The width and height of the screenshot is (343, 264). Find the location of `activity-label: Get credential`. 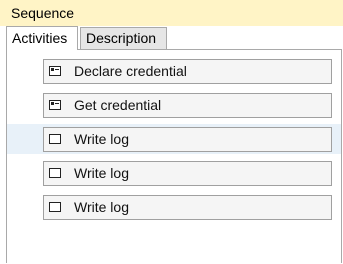

activity-label: Get credential is located at coordinates (118, 105).